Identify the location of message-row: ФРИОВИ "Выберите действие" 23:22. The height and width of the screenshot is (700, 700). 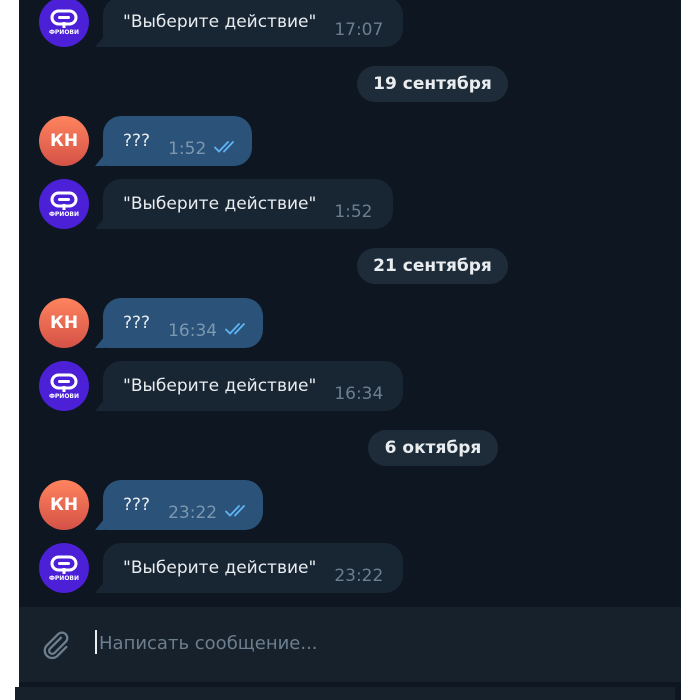
(350, 568).